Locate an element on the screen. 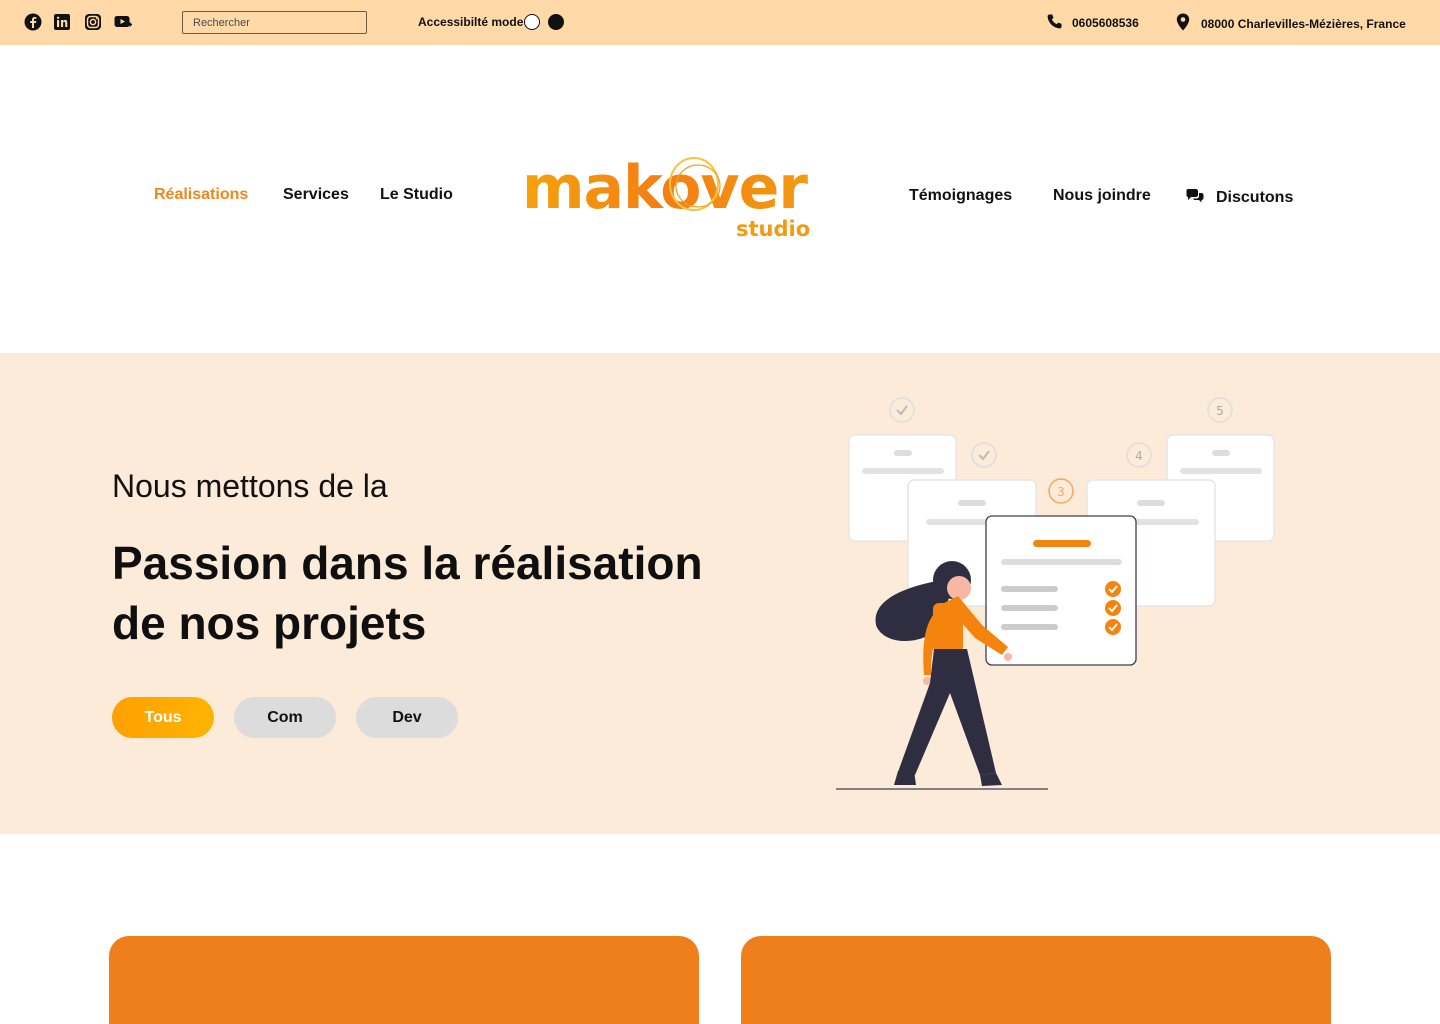 Image resolution: width=1440 pixels, height=1024 pixels. search-input is located at coordinates (274, 22).